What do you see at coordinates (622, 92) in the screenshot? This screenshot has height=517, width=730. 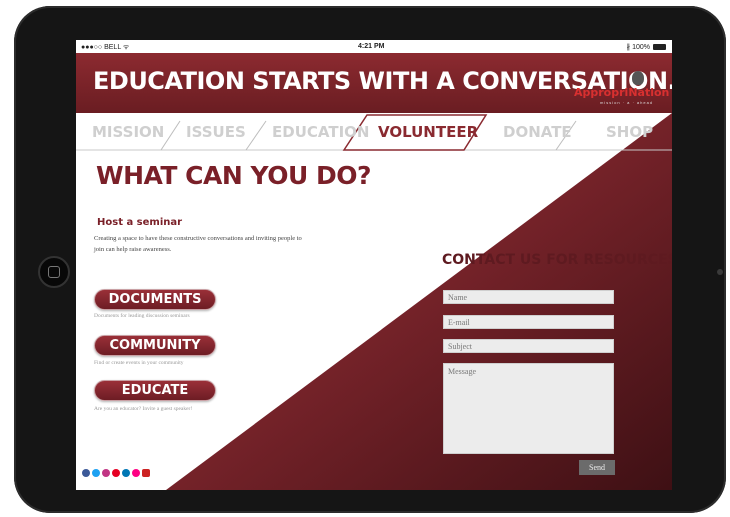 I see `logo-text: AppropriNation` at bounding box center [622, 92].